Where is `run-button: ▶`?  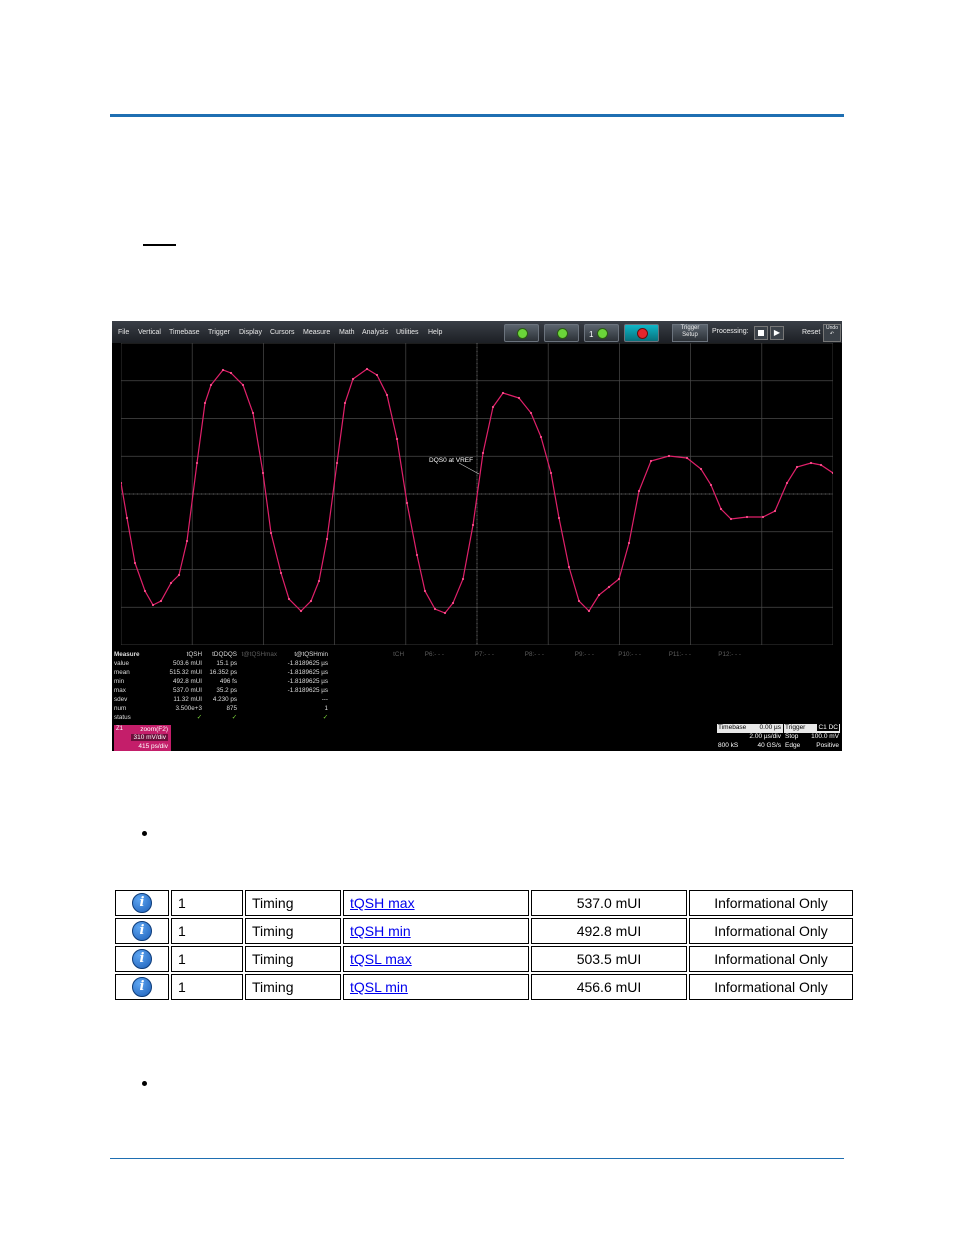 run-button: ▶ is located at coordinates (777, 333).